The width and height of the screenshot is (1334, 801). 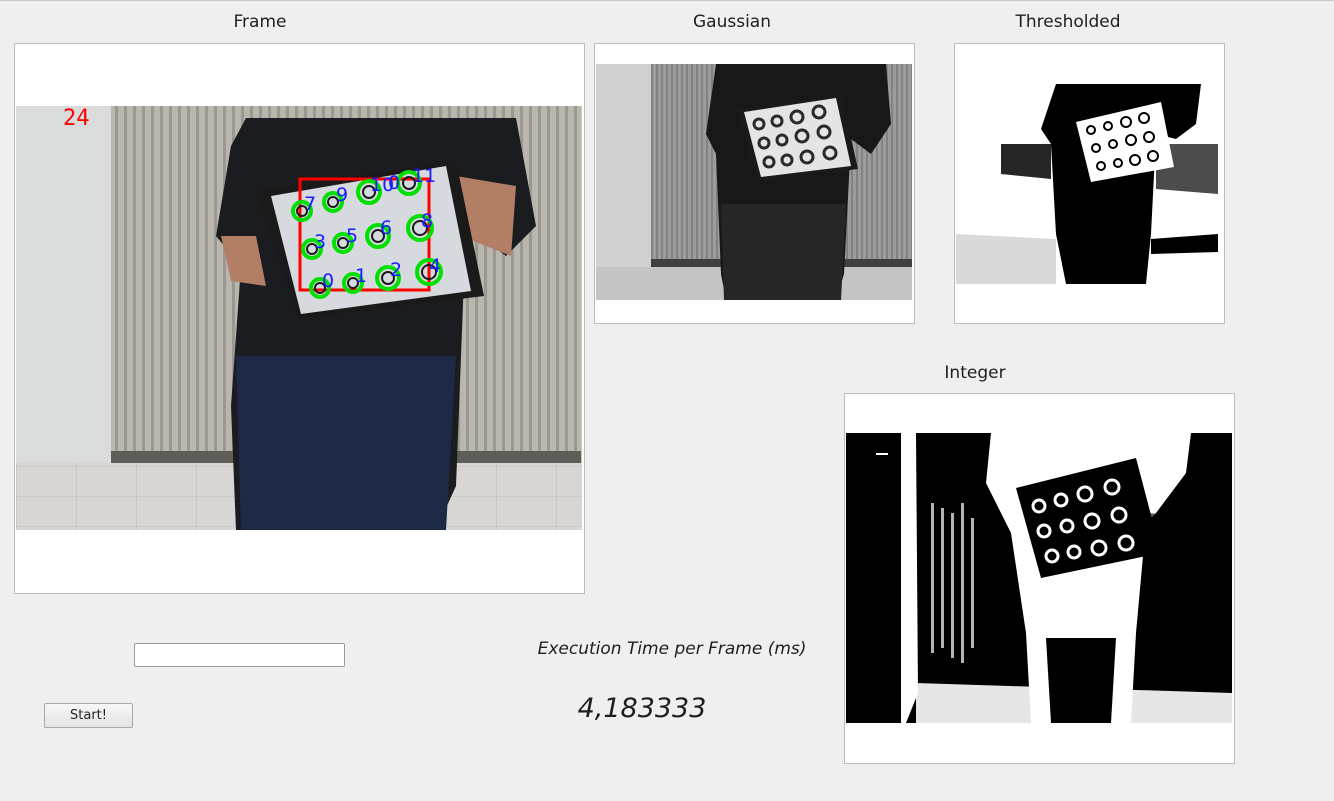 I want to click on integer-panel, so click(x=1039, y=578).